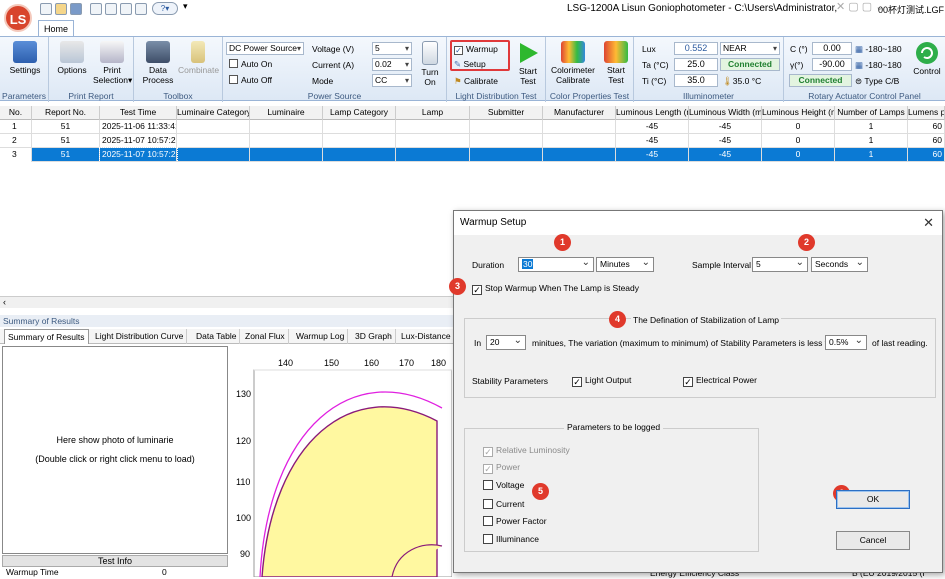 The height and width of the screenshot is (579, 945). What do you see at coordinates (696, 64) in the screenshot?
I see `ta-value: 25.0` at bounding box center [696, 64].